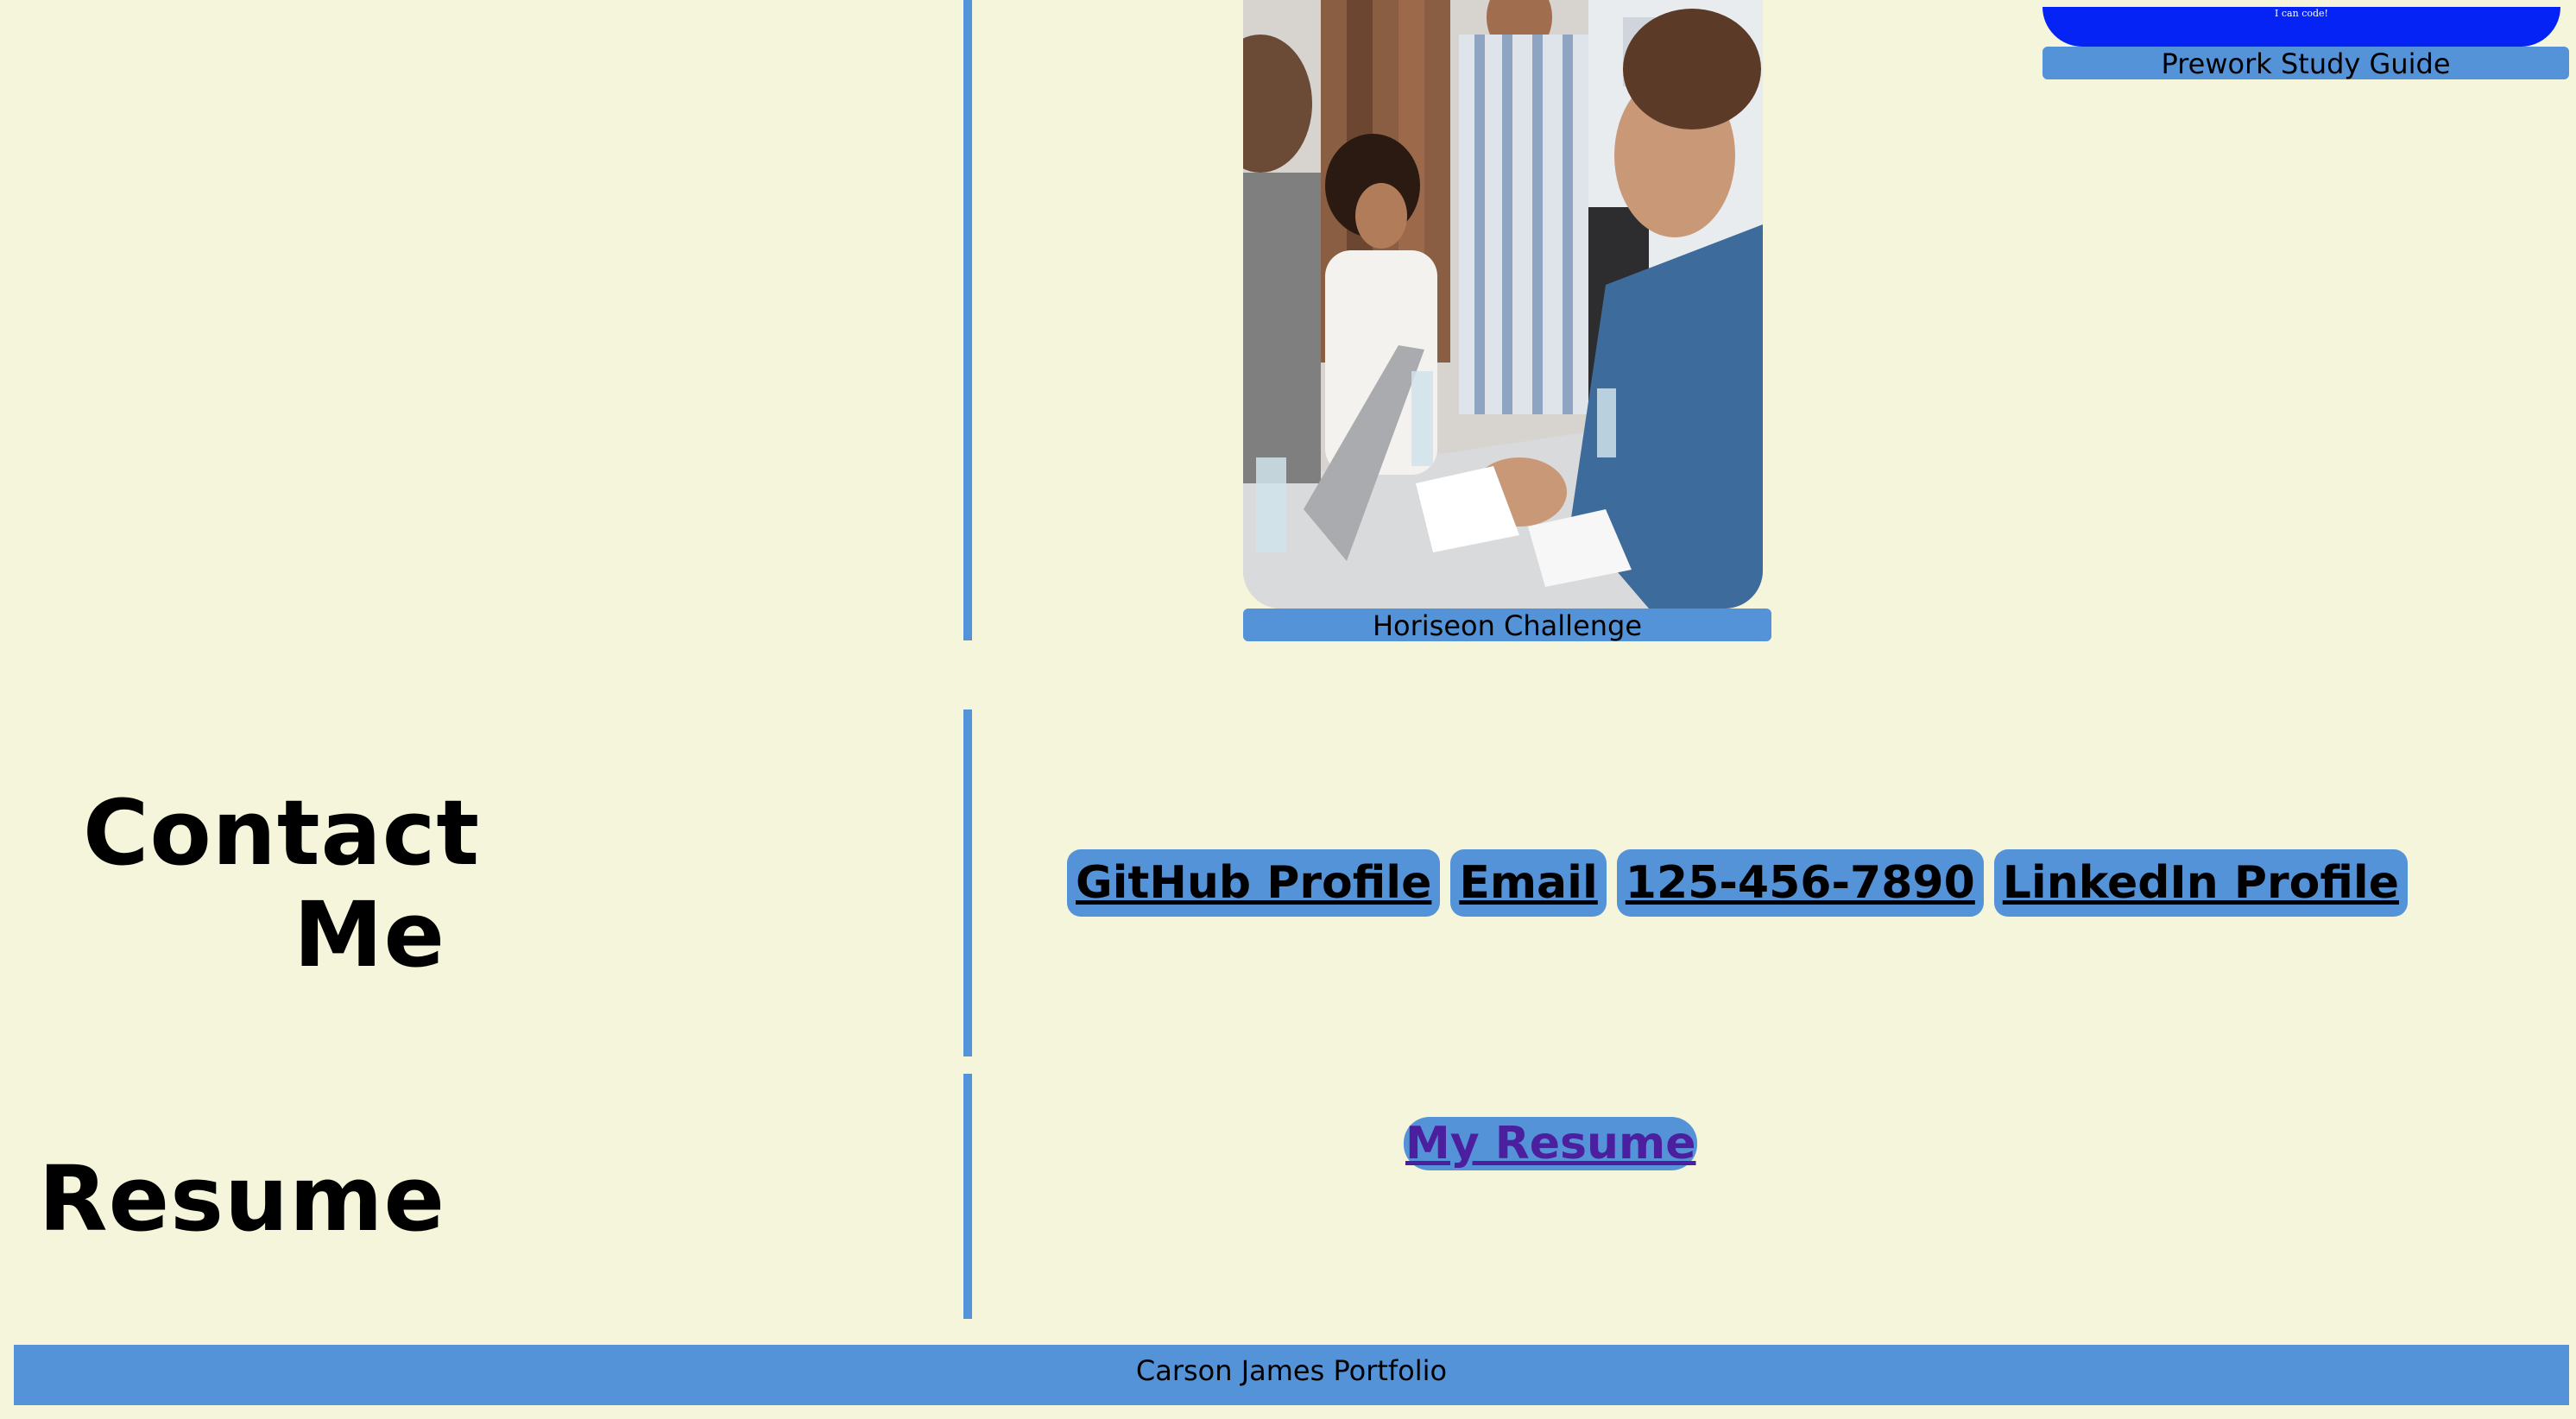 The image size is (2576, 1419). I want to click on portfolio-divider, so click(967, 320).